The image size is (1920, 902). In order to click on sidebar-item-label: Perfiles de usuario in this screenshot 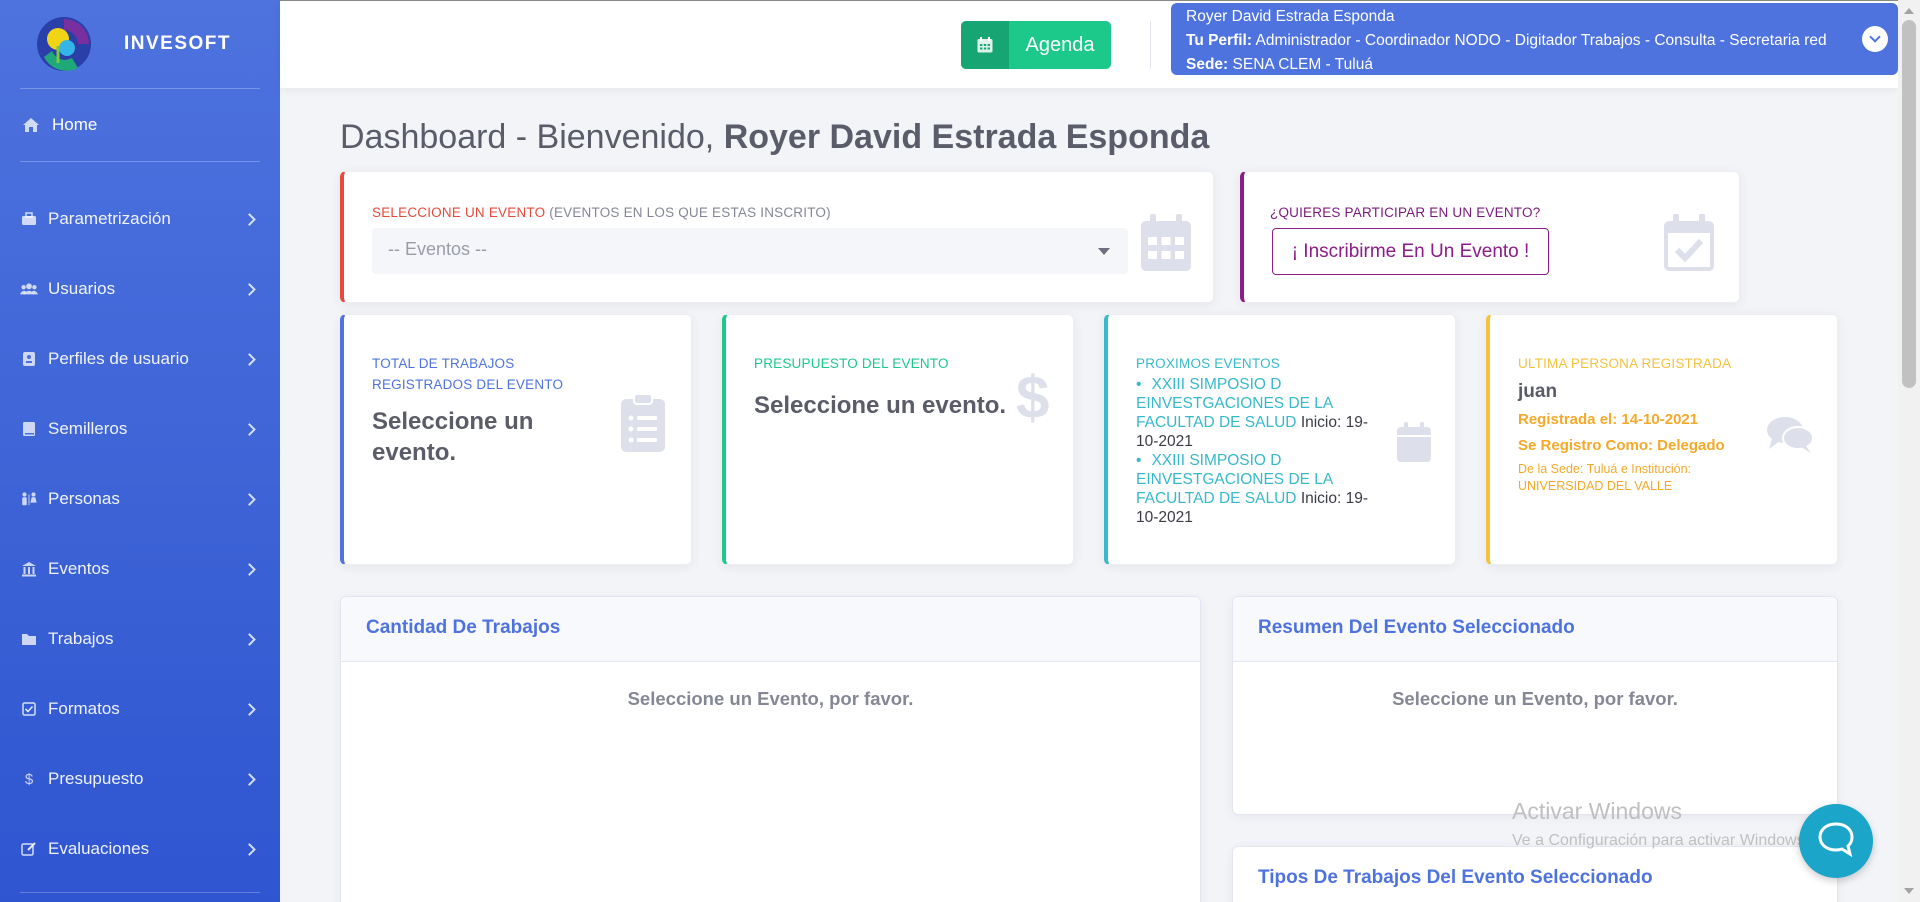, I will do `click(118, 358)`.